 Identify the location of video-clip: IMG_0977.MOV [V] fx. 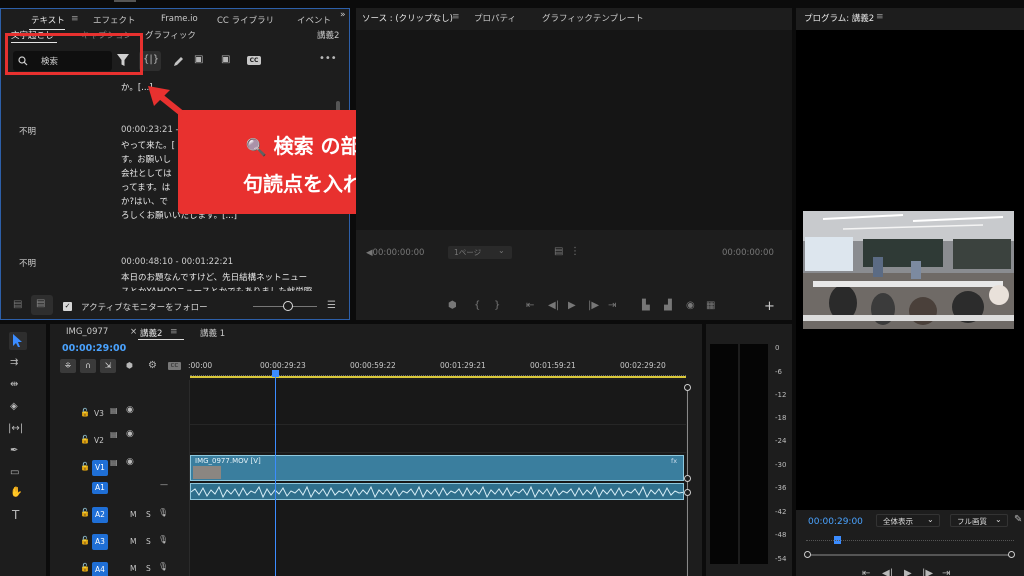
(437, 468).